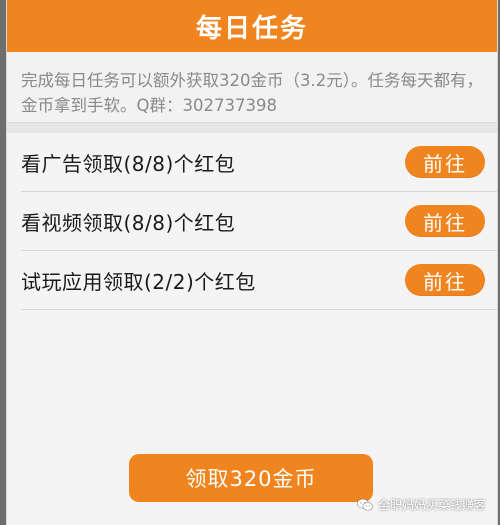  What do you see at coordinates (445, 162) in the screenshot?
I see `go-button-ads: 前往` at bounding box center [445, 162].